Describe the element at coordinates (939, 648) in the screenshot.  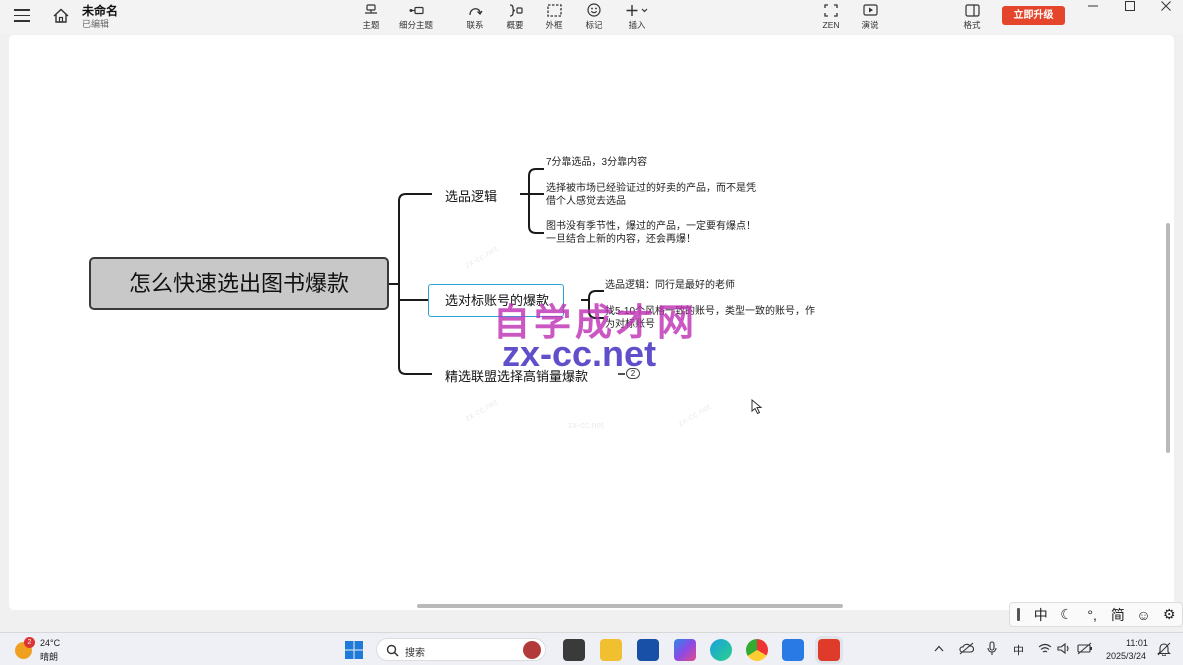
I see `chevron-up-icon` at that location.